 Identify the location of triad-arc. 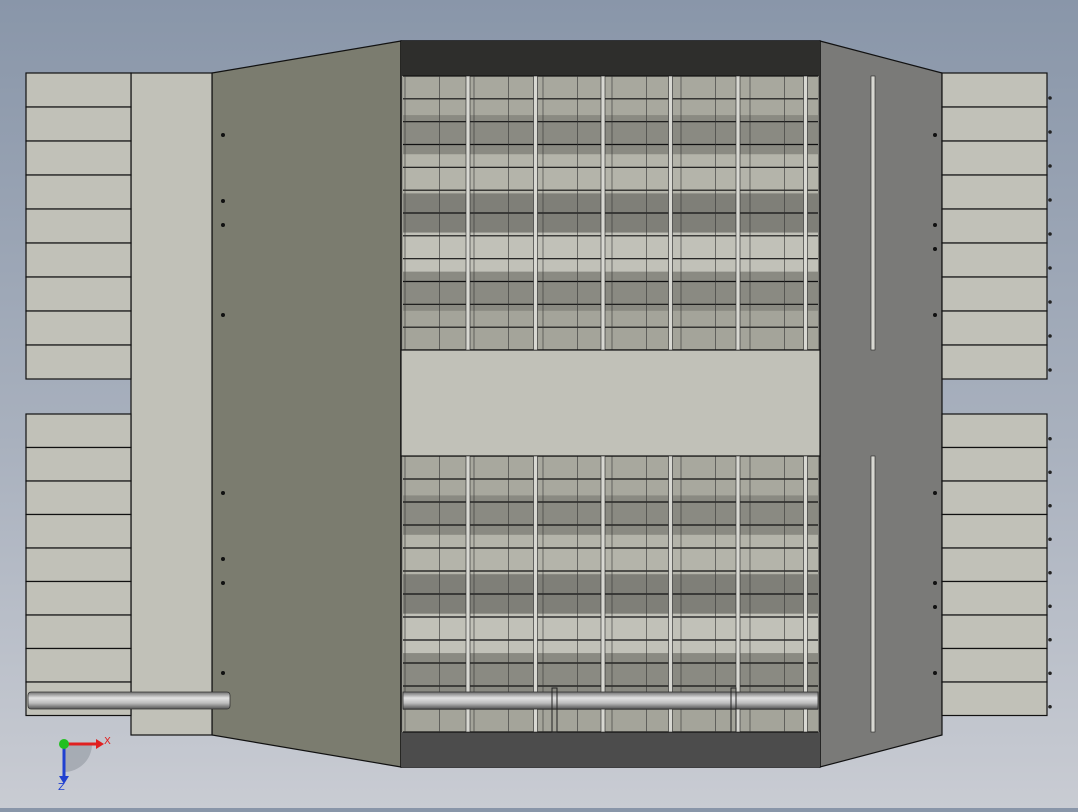
(78, 758).